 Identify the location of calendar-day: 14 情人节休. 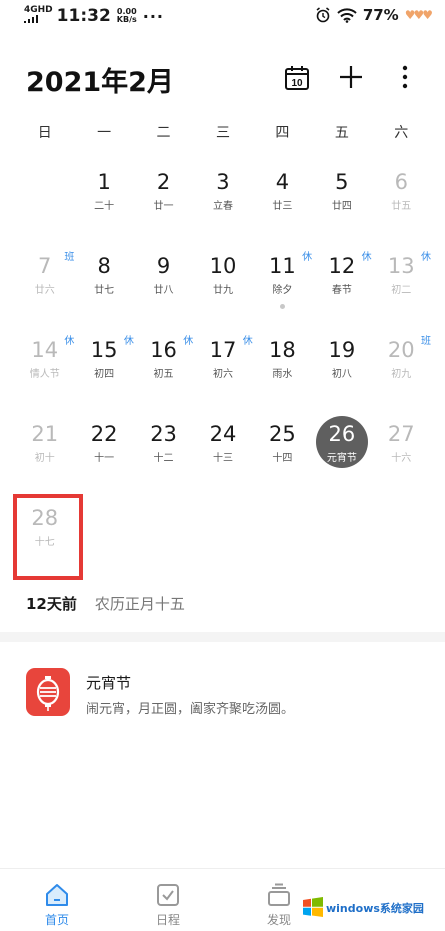
(45, 368).